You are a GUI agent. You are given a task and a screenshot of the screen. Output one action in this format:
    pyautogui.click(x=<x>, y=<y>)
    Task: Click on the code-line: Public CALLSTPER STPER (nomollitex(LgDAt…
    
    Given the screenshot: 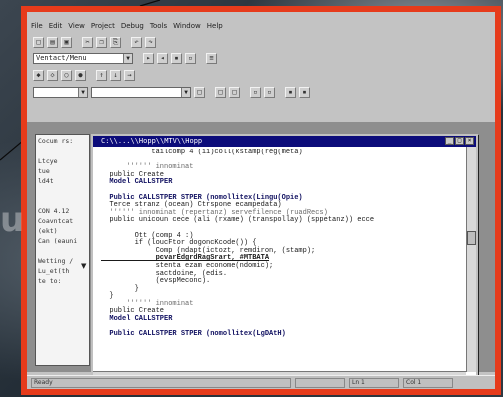 What is the action you would take?
    pyautogui.click(x=193, y=334)
    